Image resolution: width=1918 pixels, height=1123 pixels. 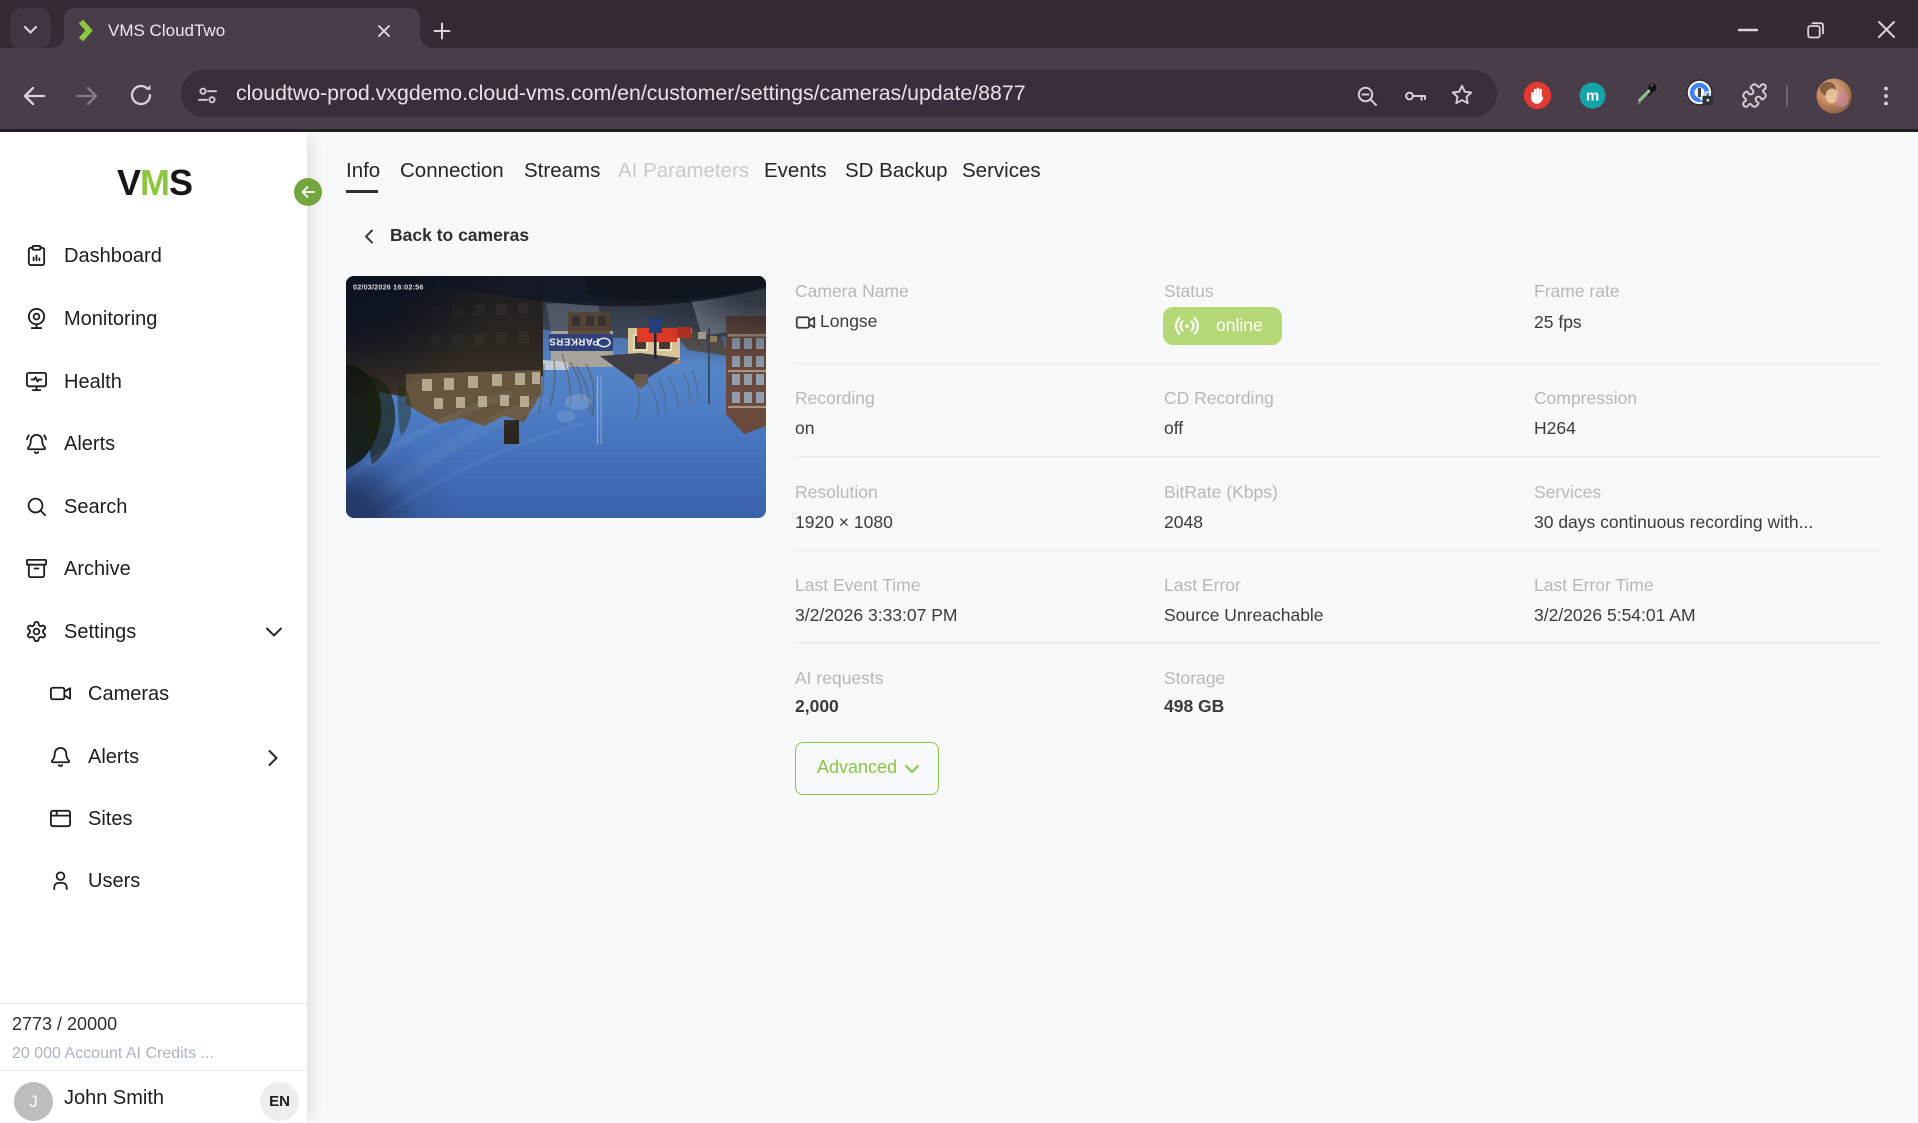 What do you see at coordinates (1592, 96) in the screenshot?
I see `svg-text: m` at bounding box center [1592, 96].